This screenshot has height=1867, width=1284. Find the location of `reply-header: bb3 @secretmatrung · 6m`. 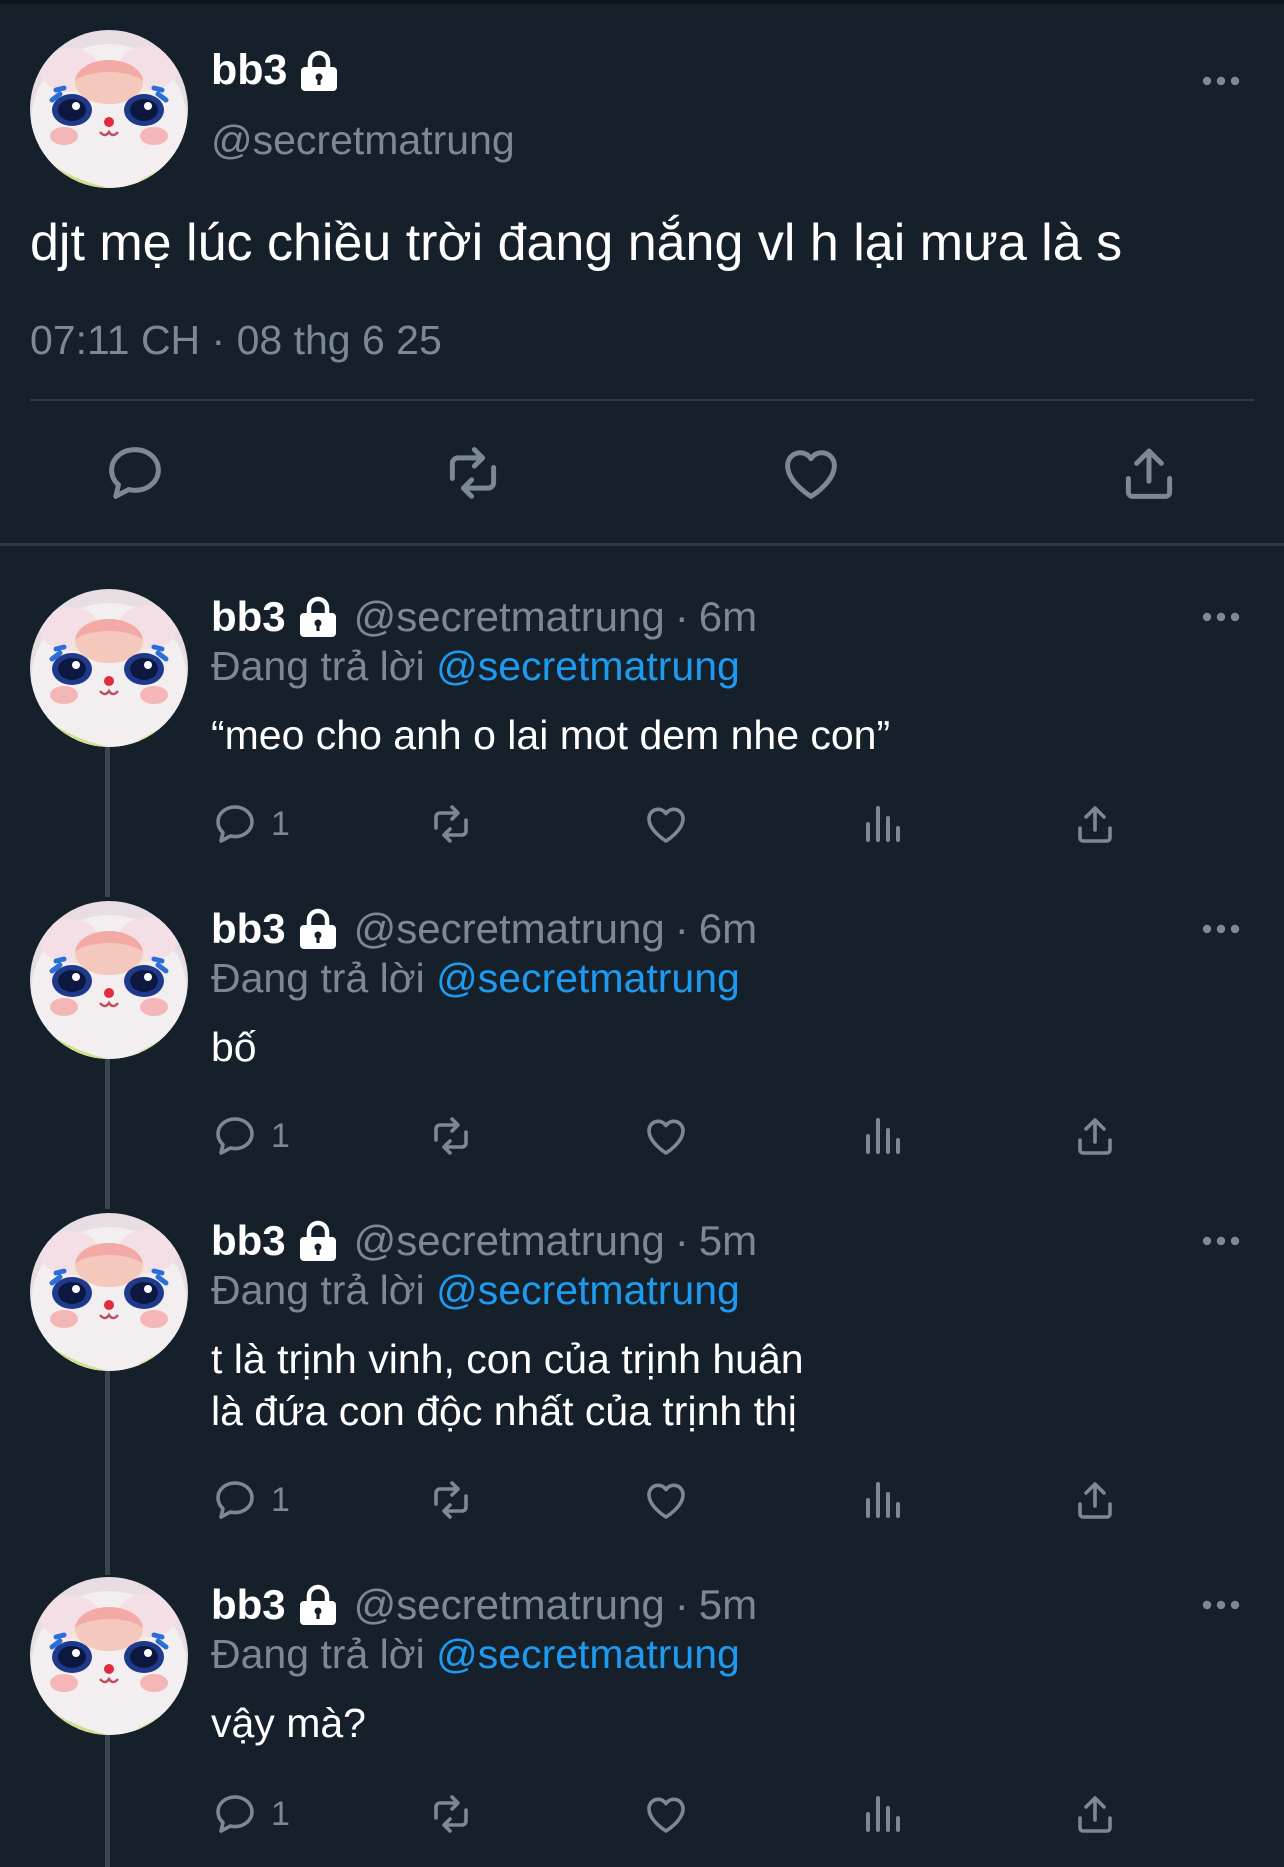

reply-header: bb3 @secretmatrung · 6m is located at coordinates (484, 929).